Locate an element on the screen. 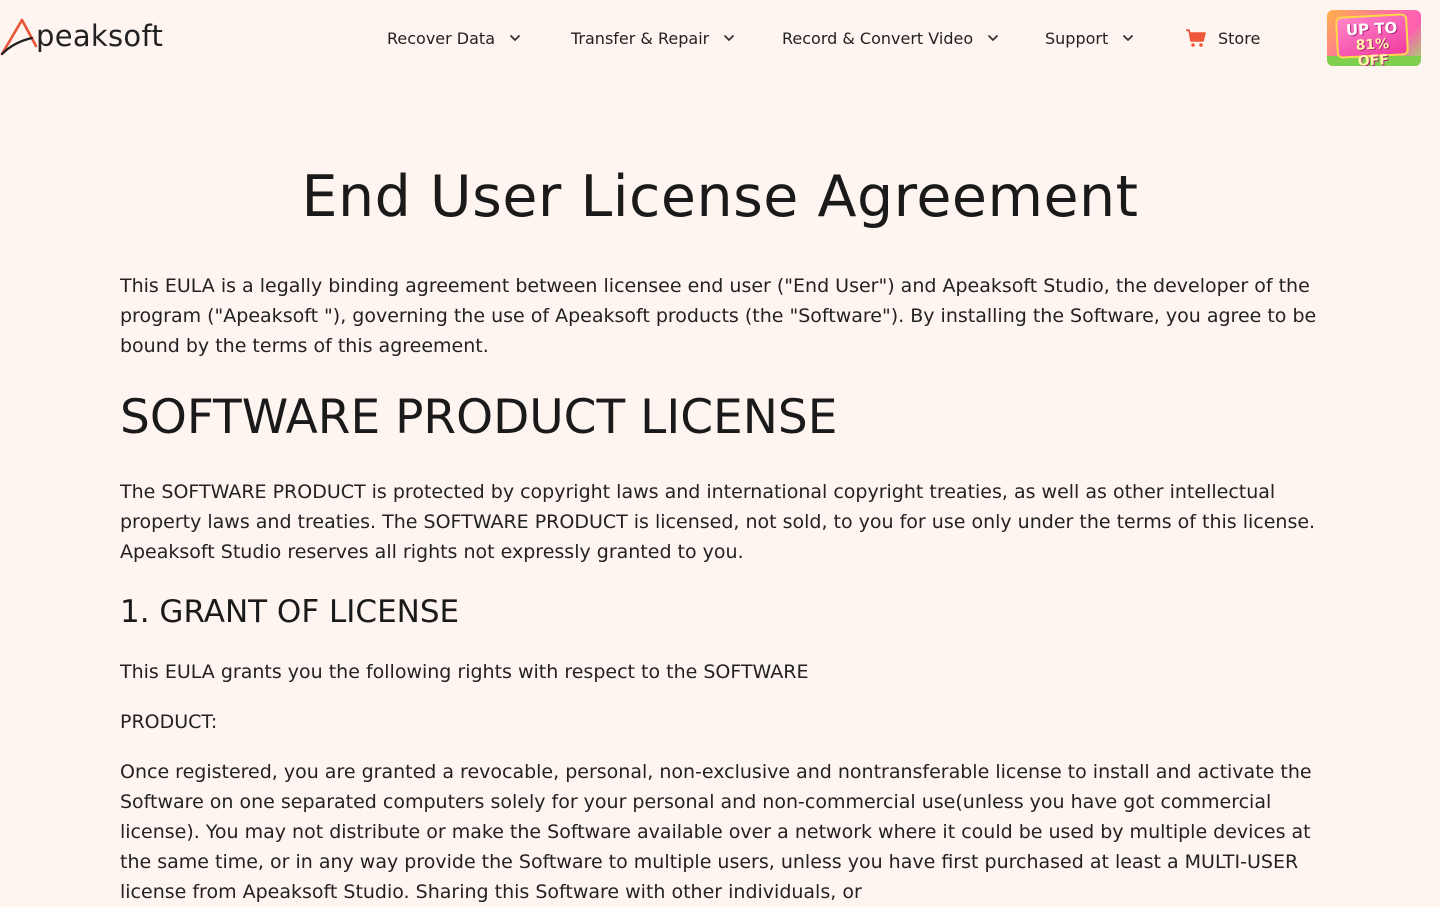 The height and width of the screenshot is (907, 1440). nav-transfer-repair: Transfer & Repair is located at coordinates (653, 38).